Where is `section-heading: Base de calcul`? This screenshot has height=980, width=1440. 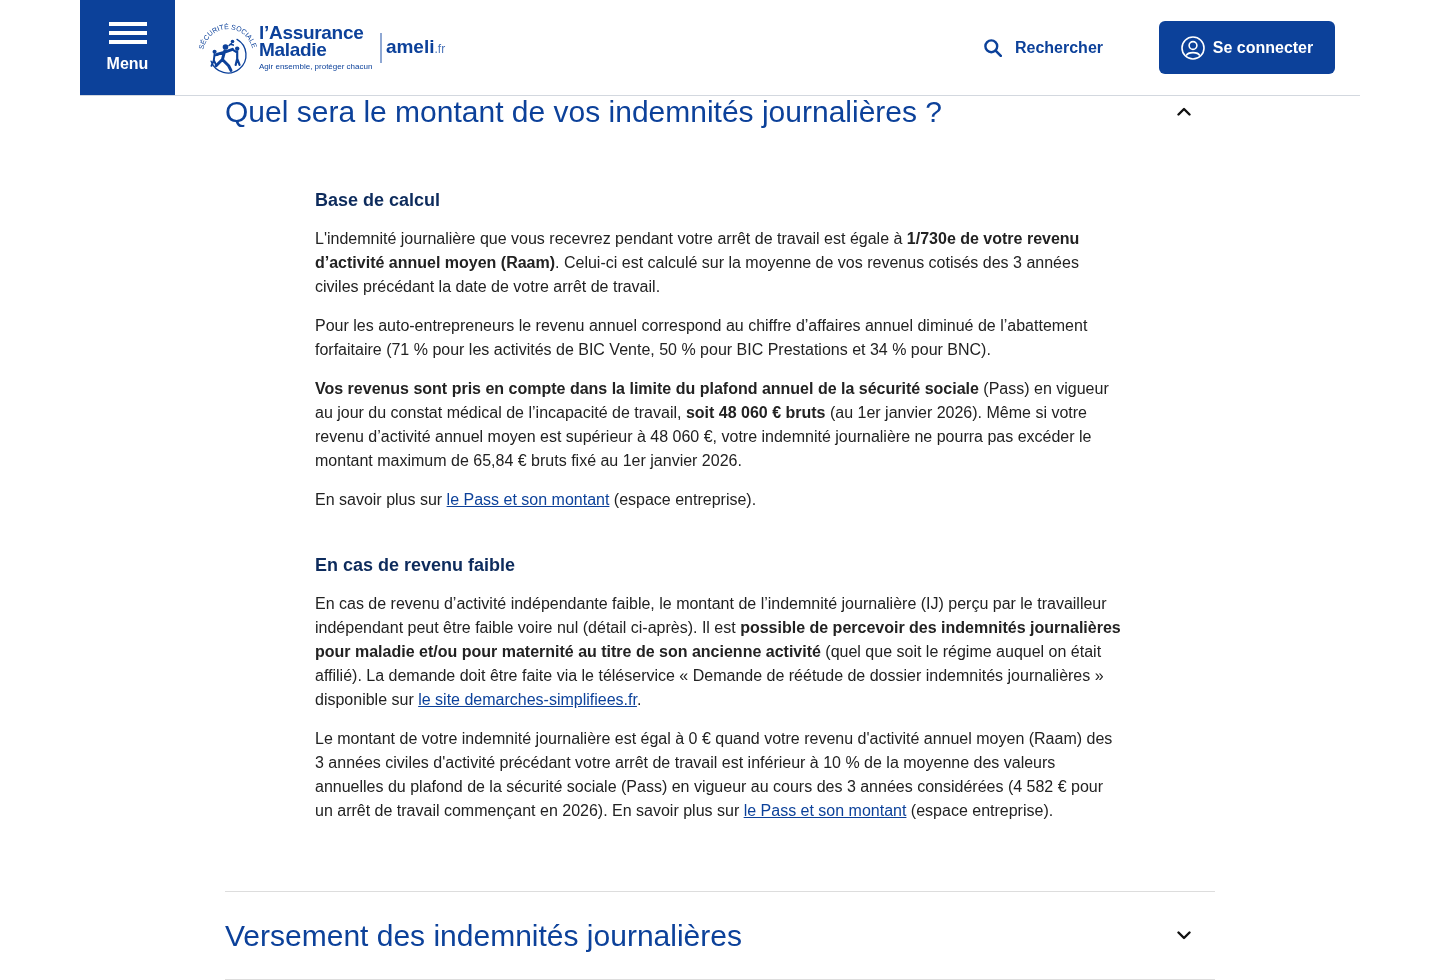
section-heading: Base de calcul is located at coordinates (378, 200).